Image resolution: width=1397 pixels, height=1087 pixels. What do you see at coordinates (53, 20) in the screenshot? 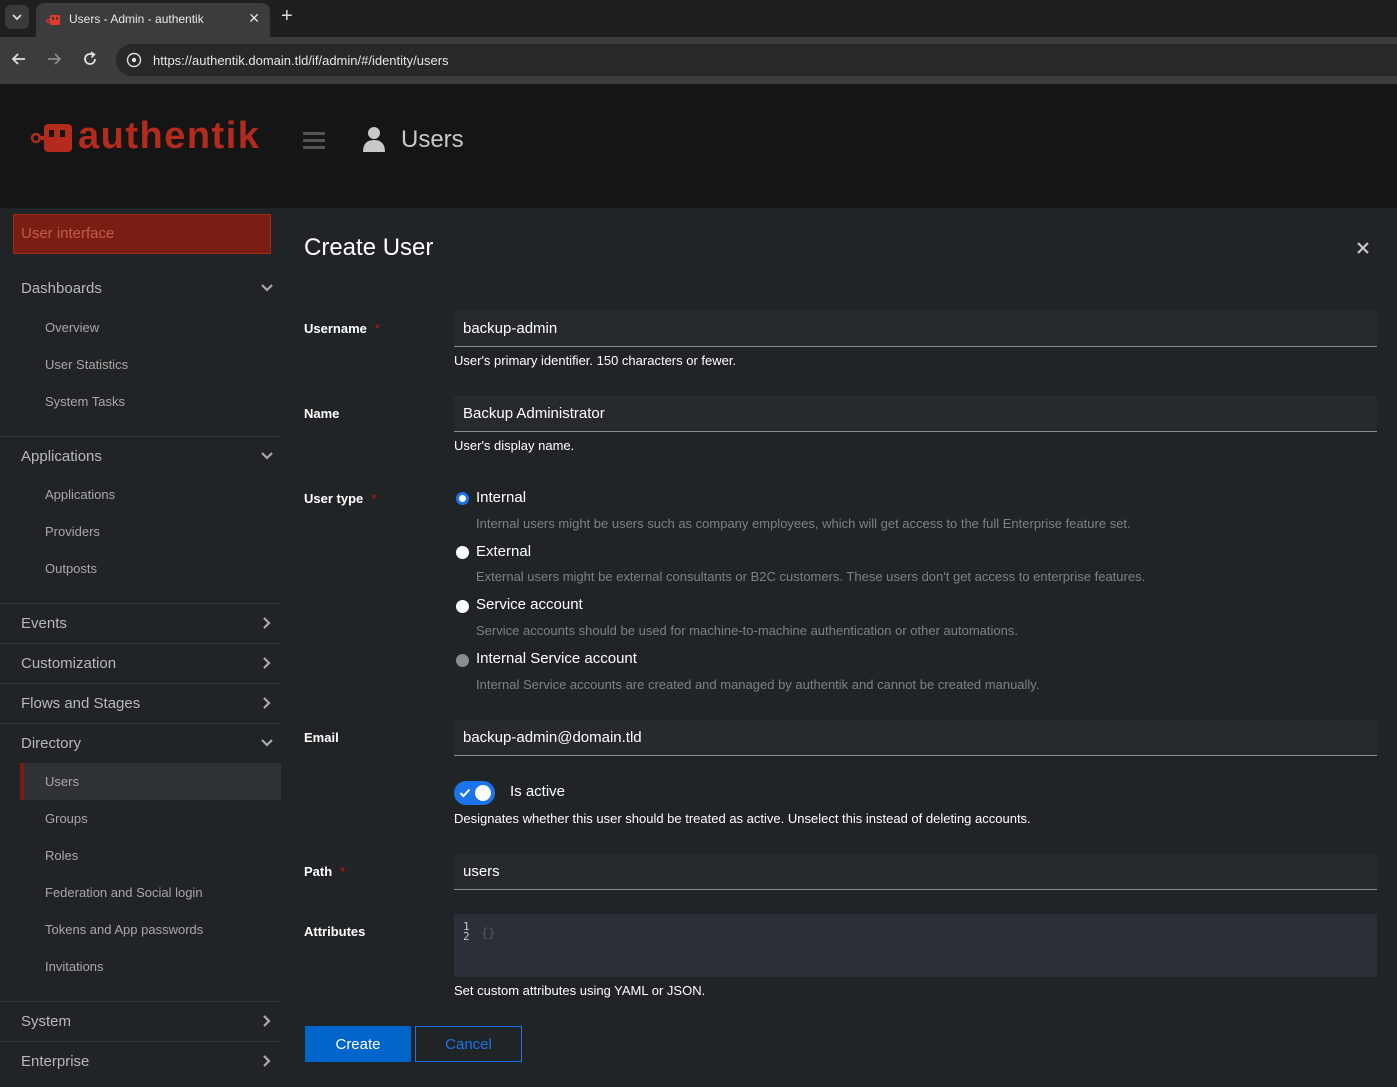
I see `authentik-favicon-icon` at bounding box center [53, 20].